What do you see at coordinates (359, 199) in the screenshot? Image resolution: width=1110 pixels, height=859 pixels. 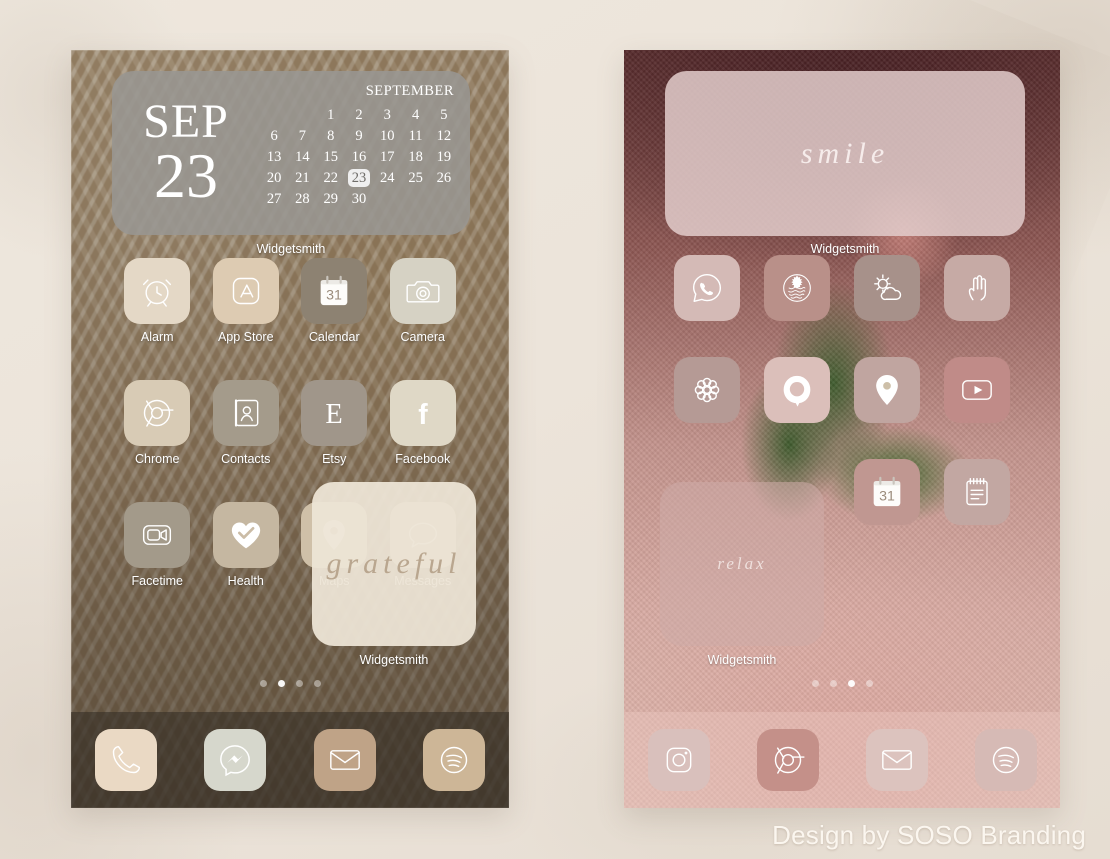 I see `calendar-day-cell: 30` at bounding box center [359, 199].